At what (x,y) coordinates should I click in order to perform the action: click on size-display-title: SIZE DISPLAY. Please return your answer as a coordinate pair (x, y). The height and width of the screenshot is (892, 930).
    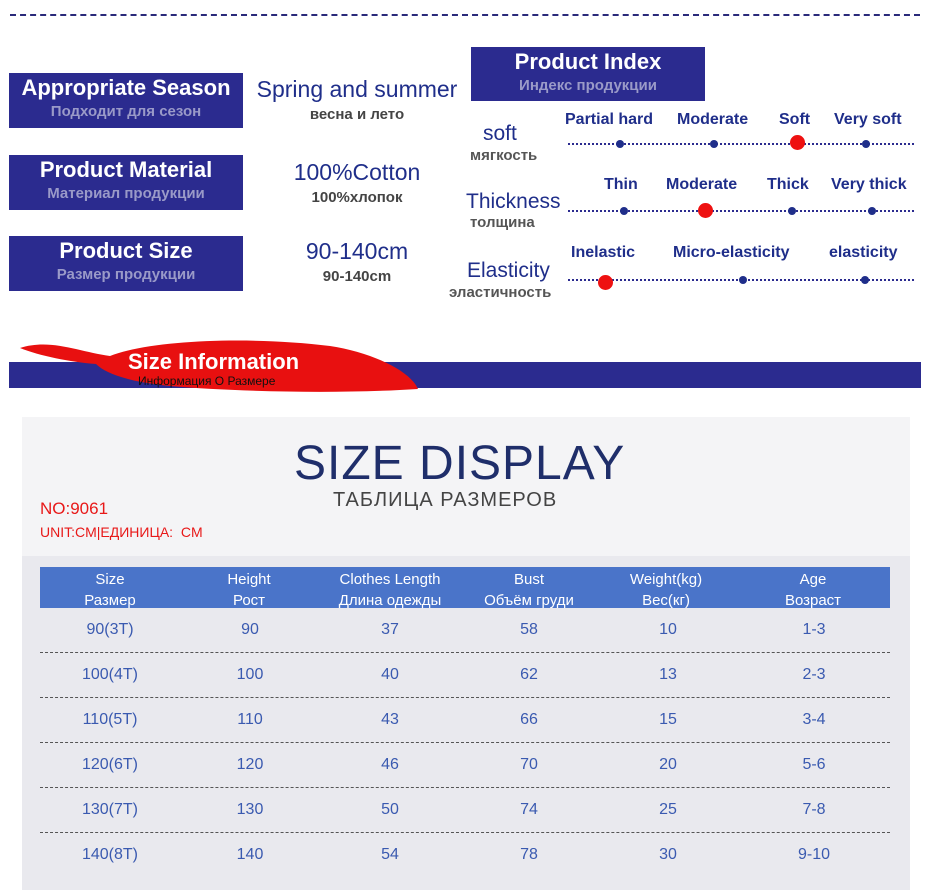
    Looking at the image, I should click on (460, 463).